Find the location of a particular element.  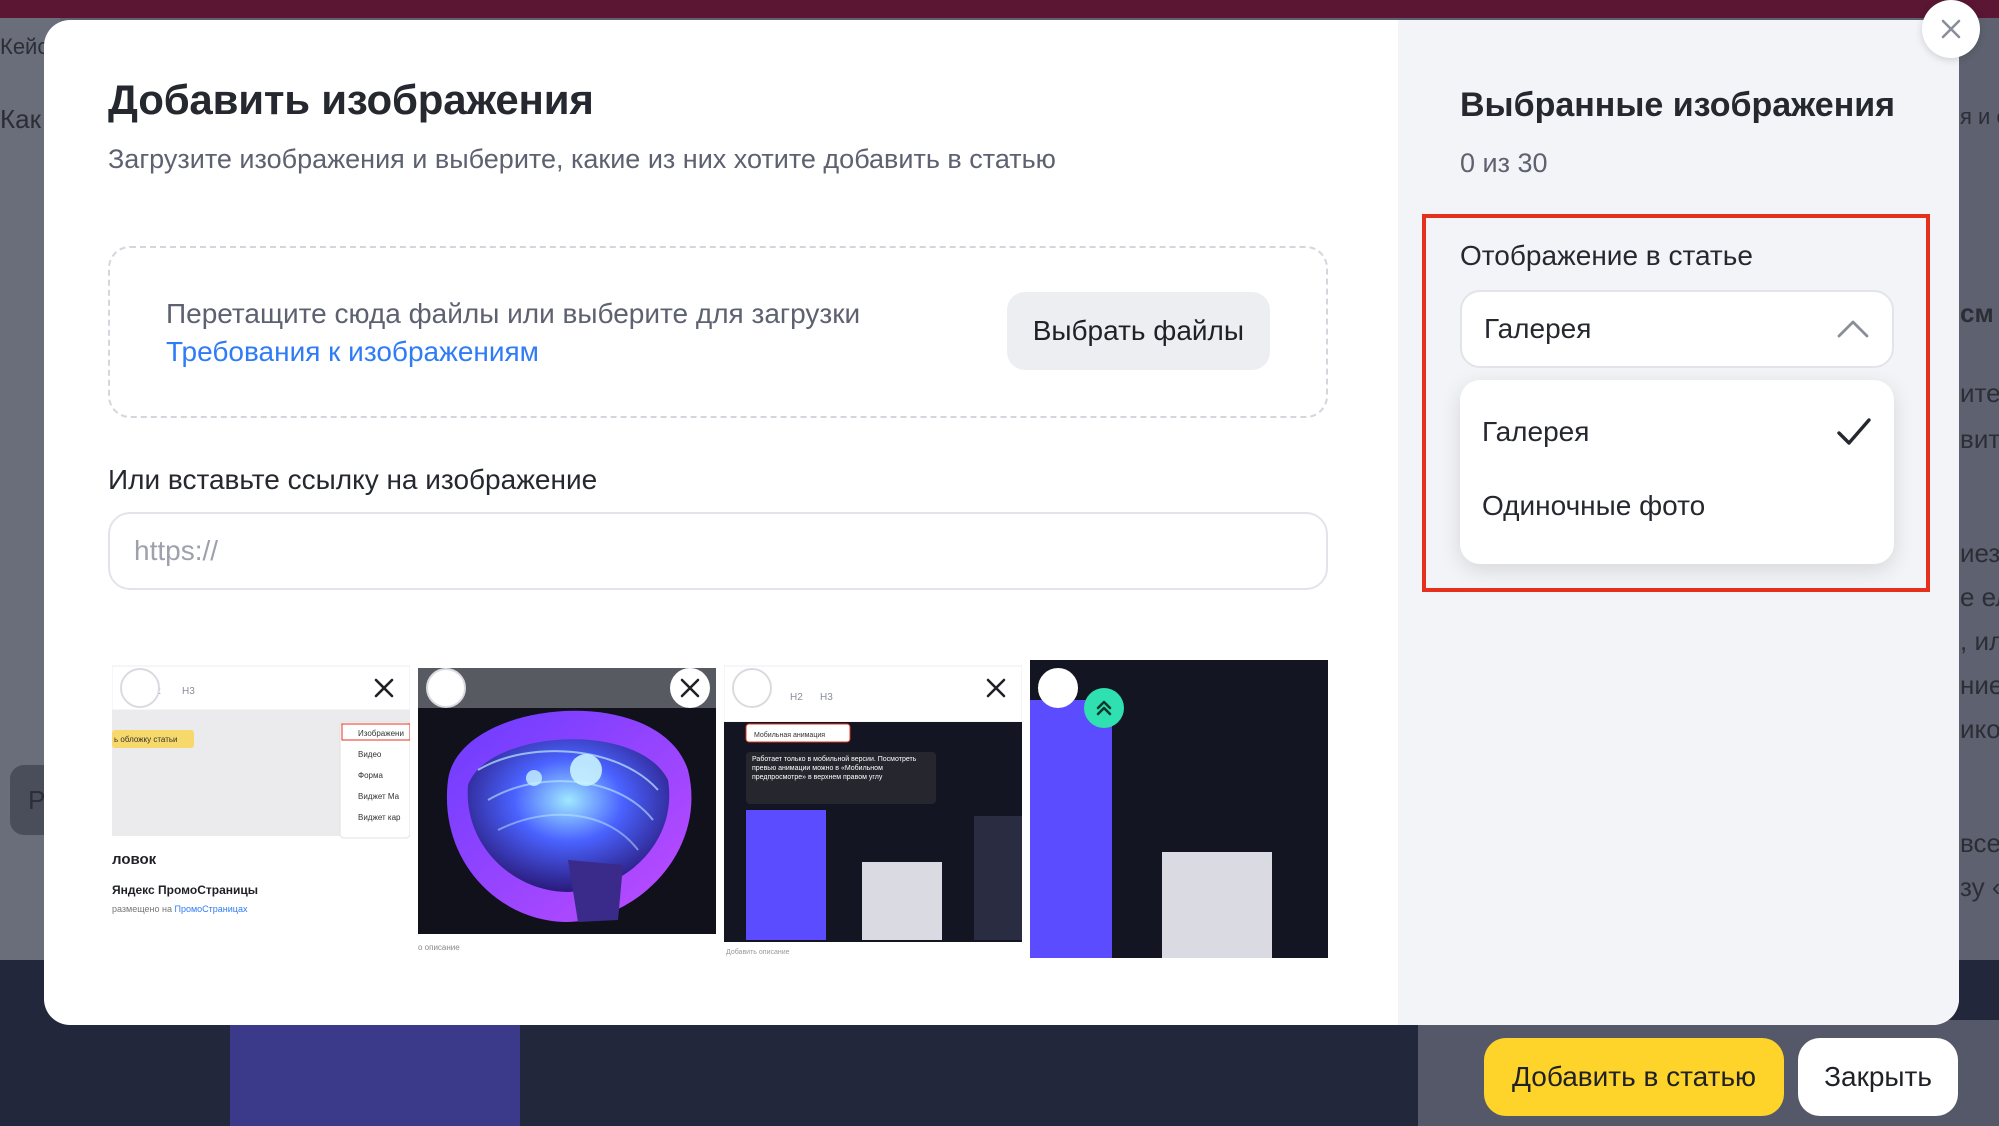

background-text: иез is located at coordinates (1979, 553).